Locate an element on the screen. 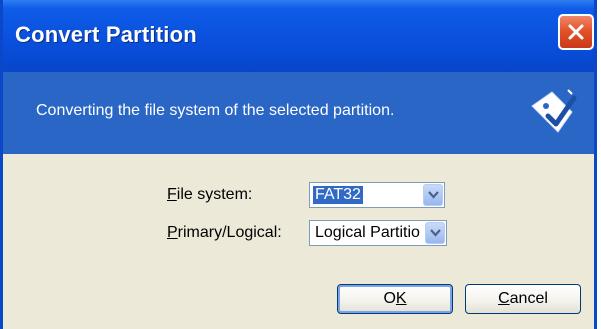 This screenshot has height=329, width=601. primary-logical-label: Primary/Logical: is located at coordinates (224, 232).